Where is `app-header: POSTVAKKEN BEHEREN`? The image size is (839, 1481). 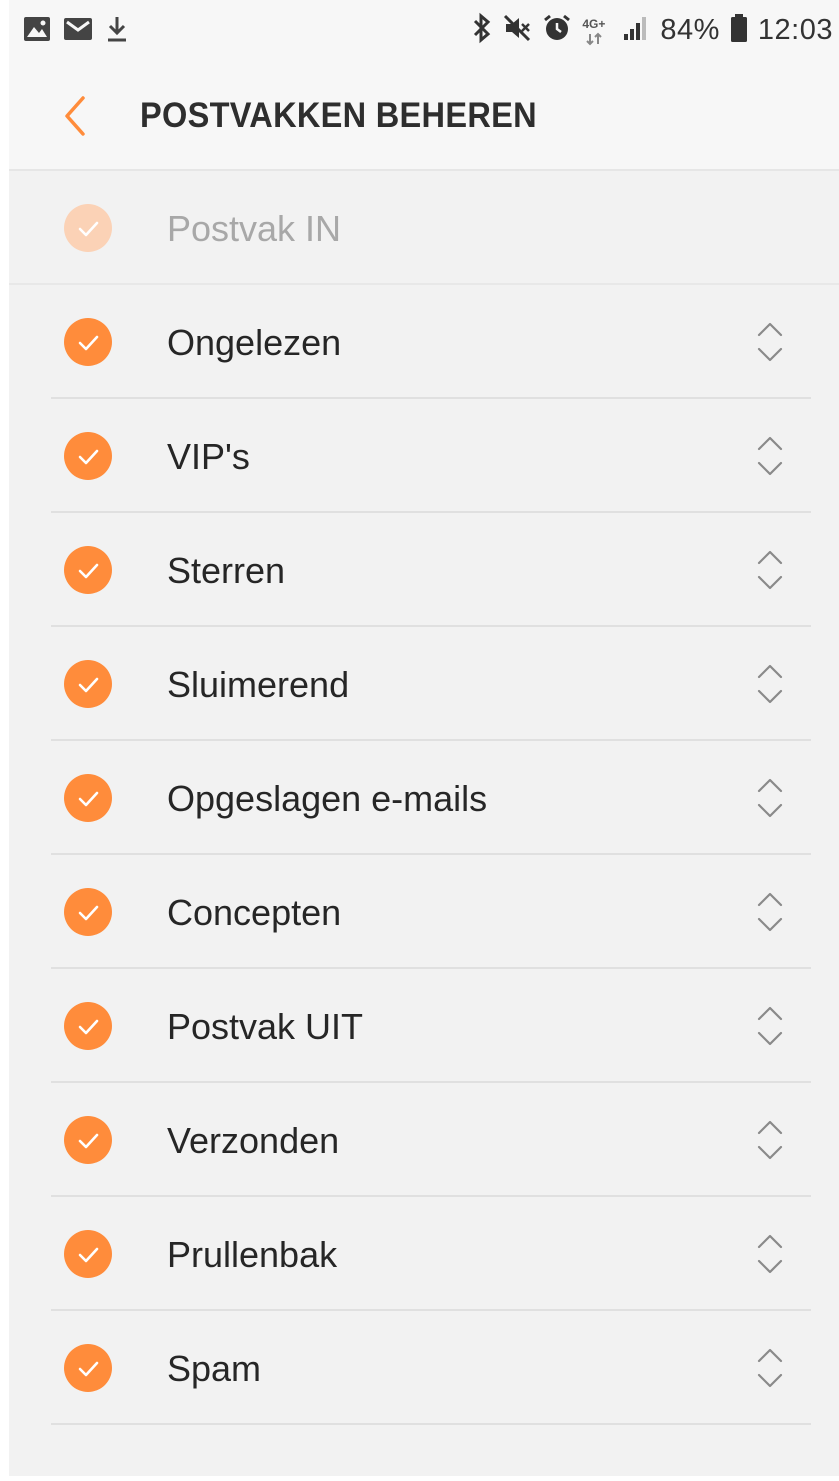
app-header: POSTVAKKEN BEHEREN is located at coordinates (424, 118).